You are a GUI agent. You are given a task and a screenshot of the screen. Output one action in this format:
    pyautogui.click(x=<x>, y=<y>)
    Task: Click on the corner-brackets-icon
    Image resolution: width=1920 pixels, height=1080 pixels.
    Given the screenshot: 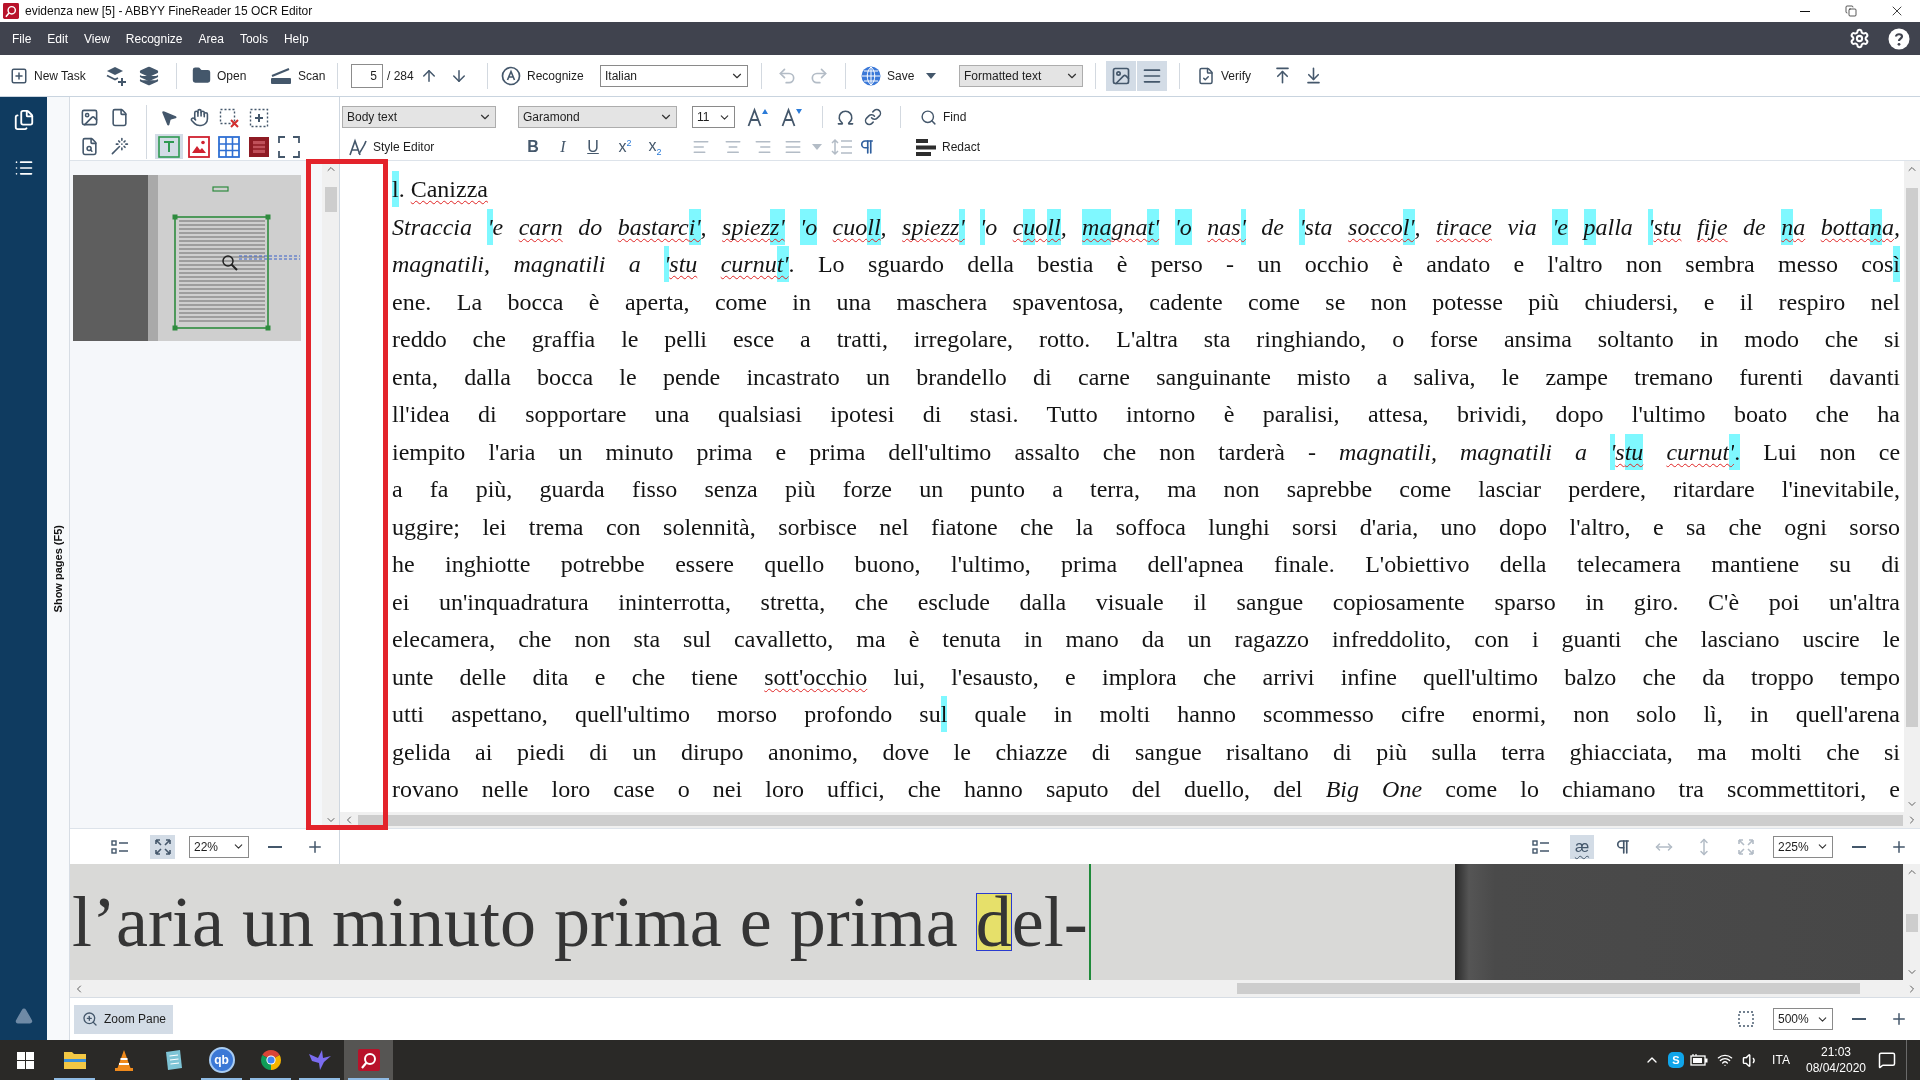 What is the action you would take?
    pyautogui.click(x=289, y=146)
    